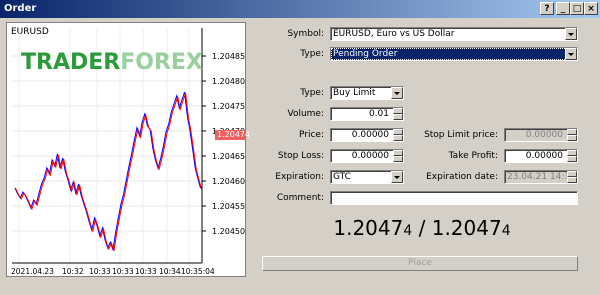 The width and height of the screenshot is (600, 295). Describe the element at coordinates (591, 8) in the screenshot. I see `close-button: ×` at that location.